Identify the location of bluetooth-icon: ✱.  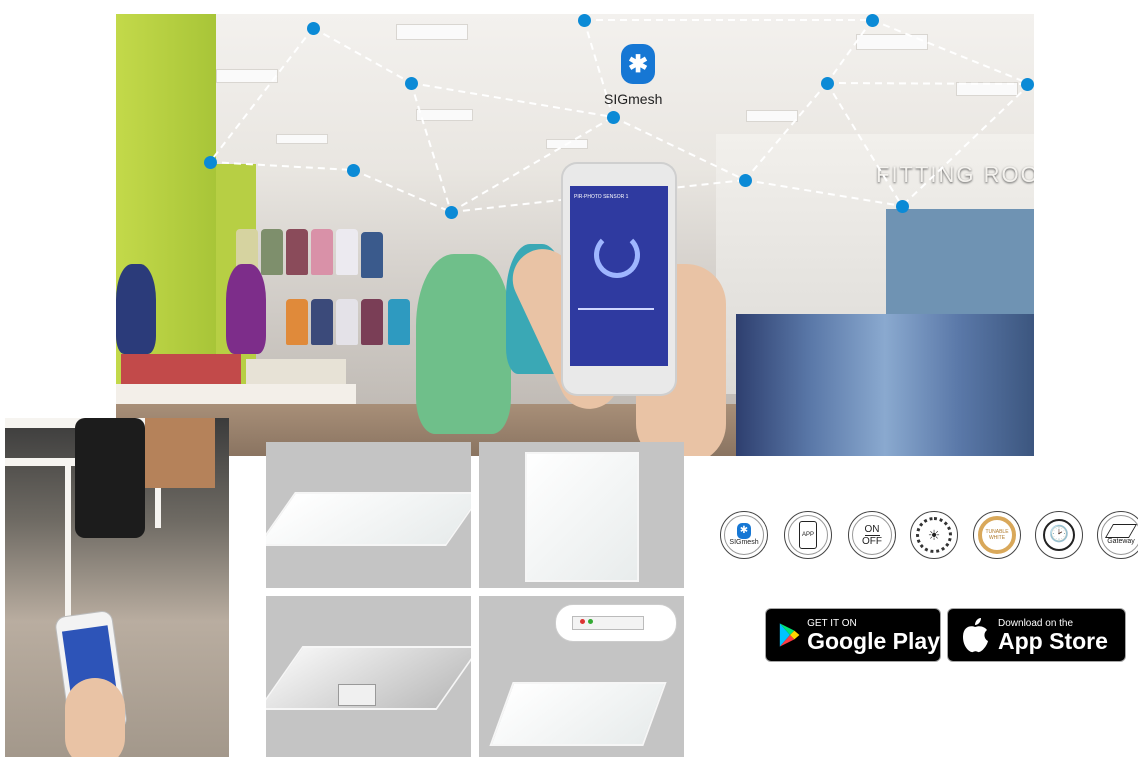
(638, 64).